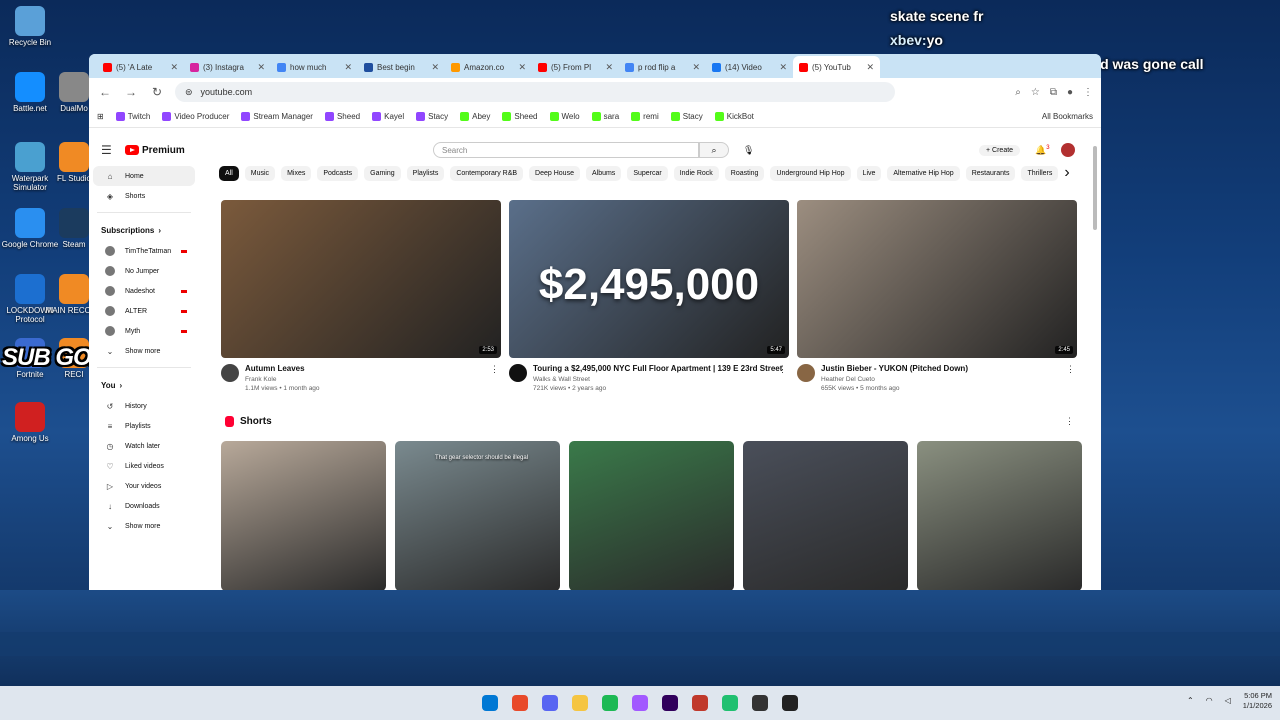 The image size is (1280, 720). What do you see at coordinates (144, 466) in the screenshot?
I see `sidebar-you-item: ♡ Liked videos` at bounding box center [144, 466].